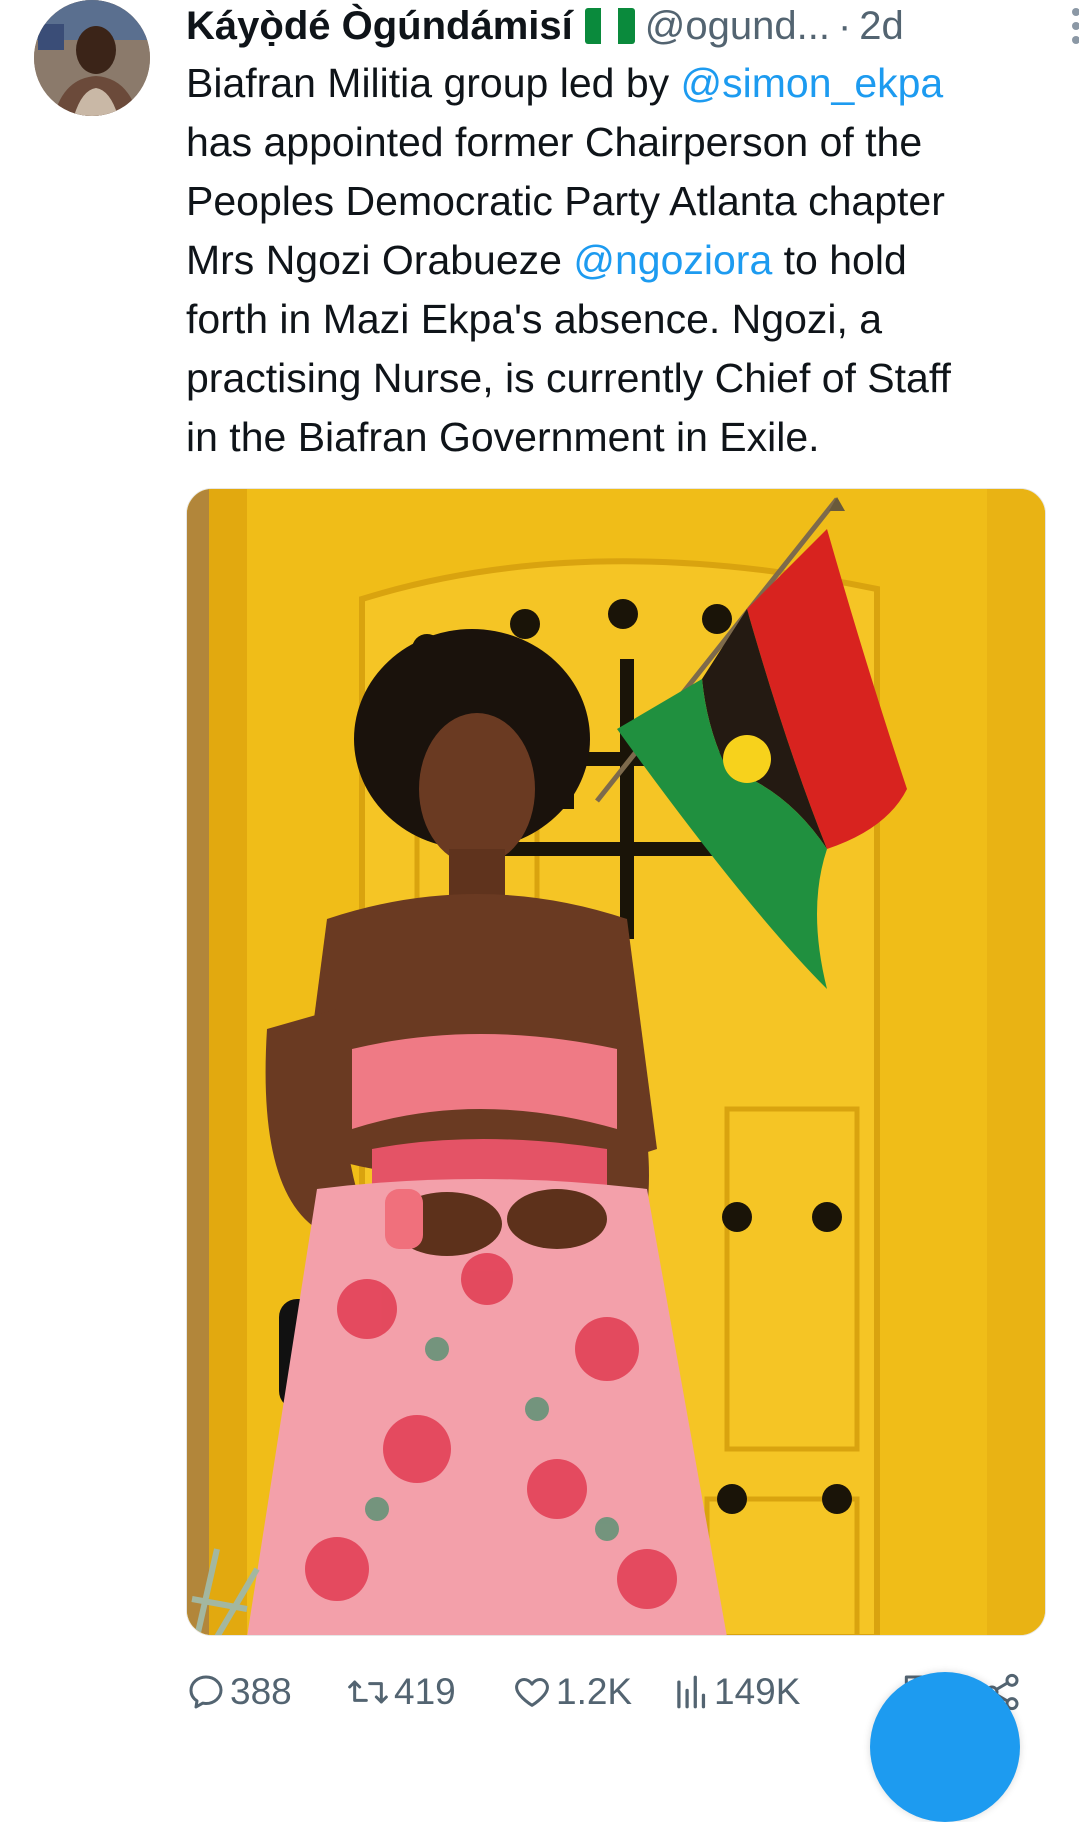  What do you see at coordinates (532, 1692) in the screenshot?
I see `heart-icon` at bounding box center [532, 1692].